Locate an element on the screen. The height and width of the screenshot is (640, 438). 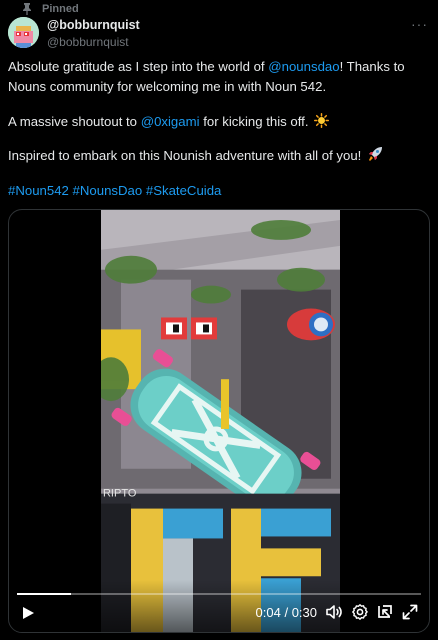
mention-link: @nounsdao is located at coordinates (303, 66).